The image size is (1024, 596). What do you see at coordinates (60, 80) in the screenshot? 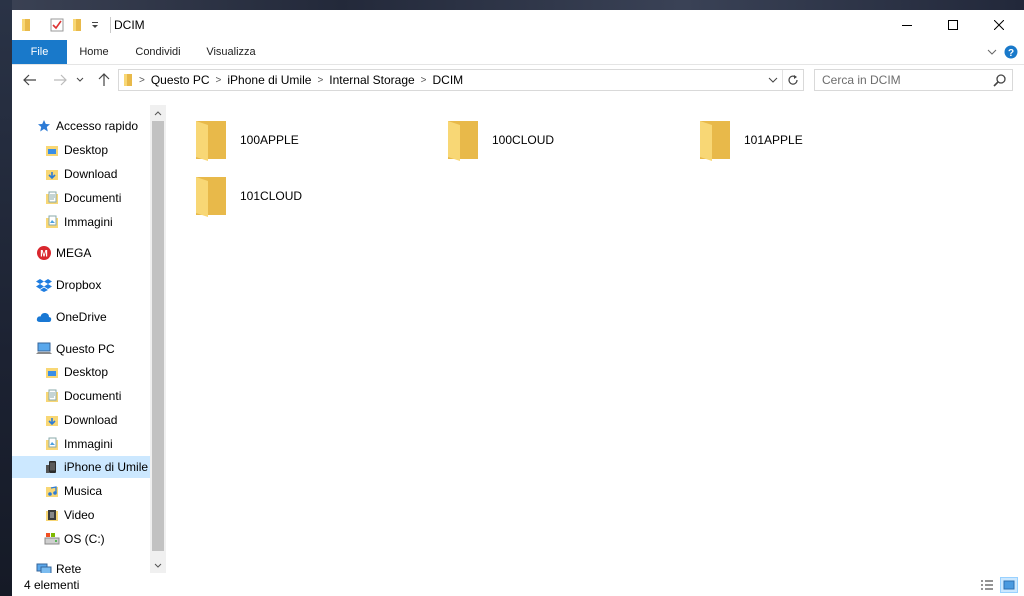
I see `forward-button` at bounding box center [60, 80].